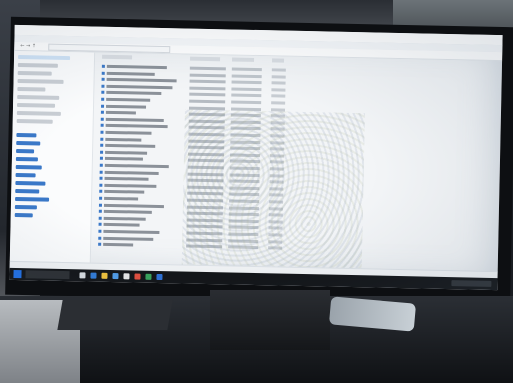 Image resolution: width=513 pixels, height=383 pixels. Describe the element at coordinates (82, 275) in the screenshot. I see `task-view-icon` at that location.